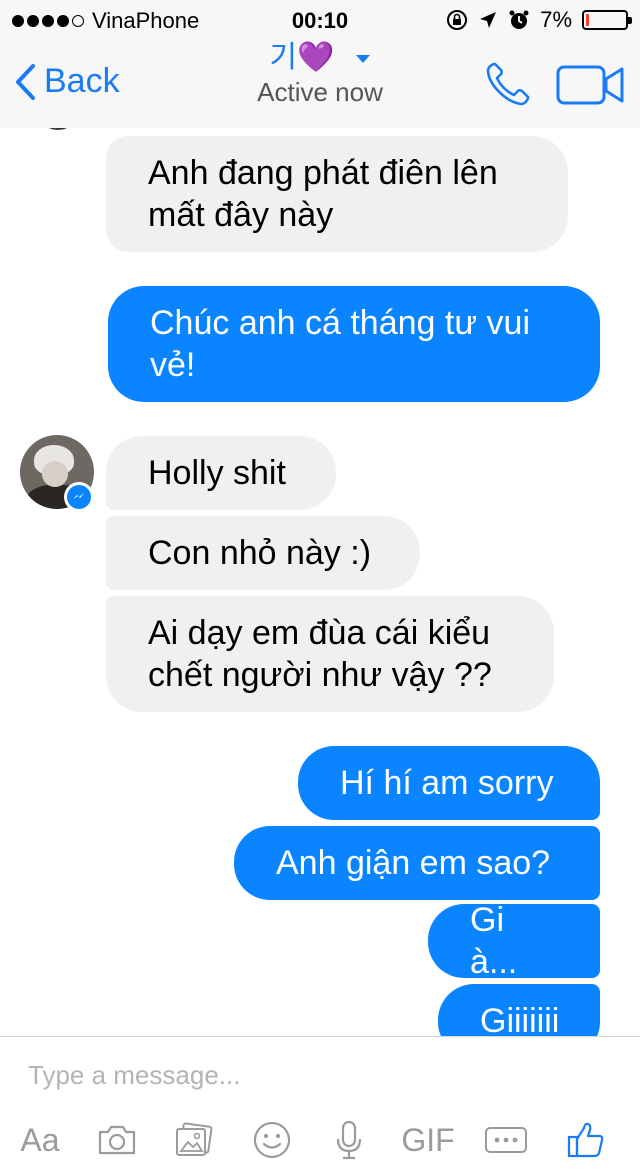 This screenshot has height=1174, width=640. Describe the element at coordinates (260, 553) in the screenshot. I see `message-text-line: Con nhỏ này :)` at that location.